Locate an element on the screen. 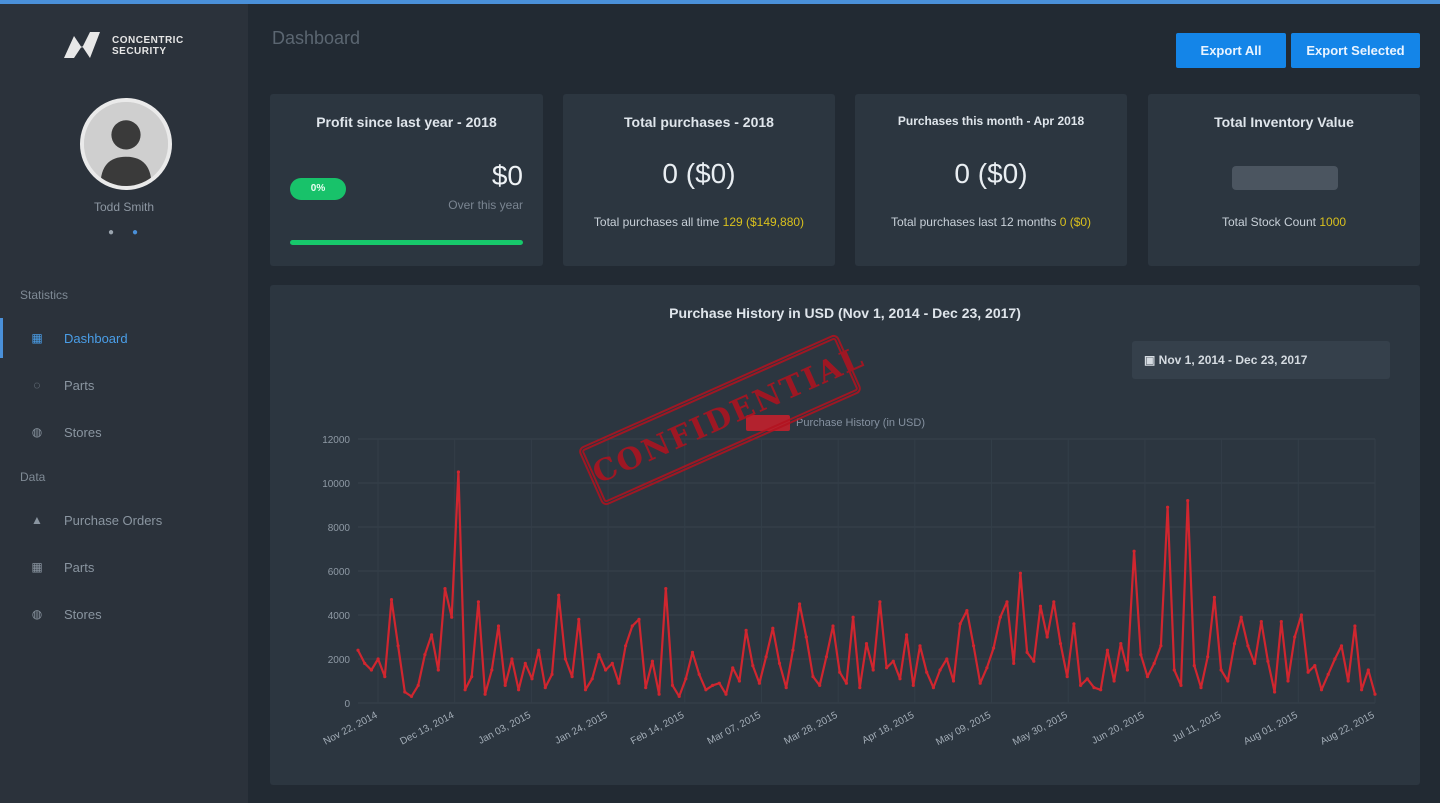 The width and height of the screenshot is (1440, 803). sidebar-item-stores-data: ◍ Stores is located at coordinates (124, 614).